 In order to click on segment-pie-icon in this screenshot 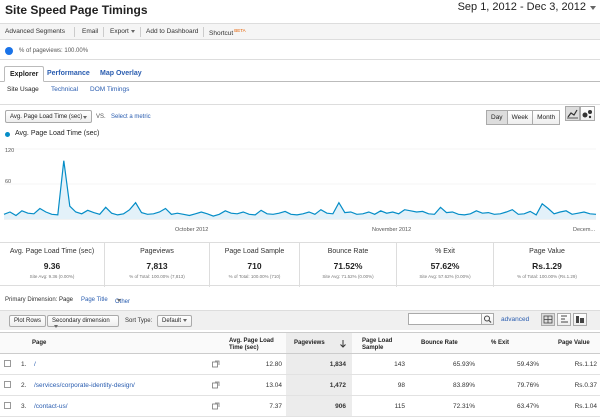, I will do `click(9, 51)`.